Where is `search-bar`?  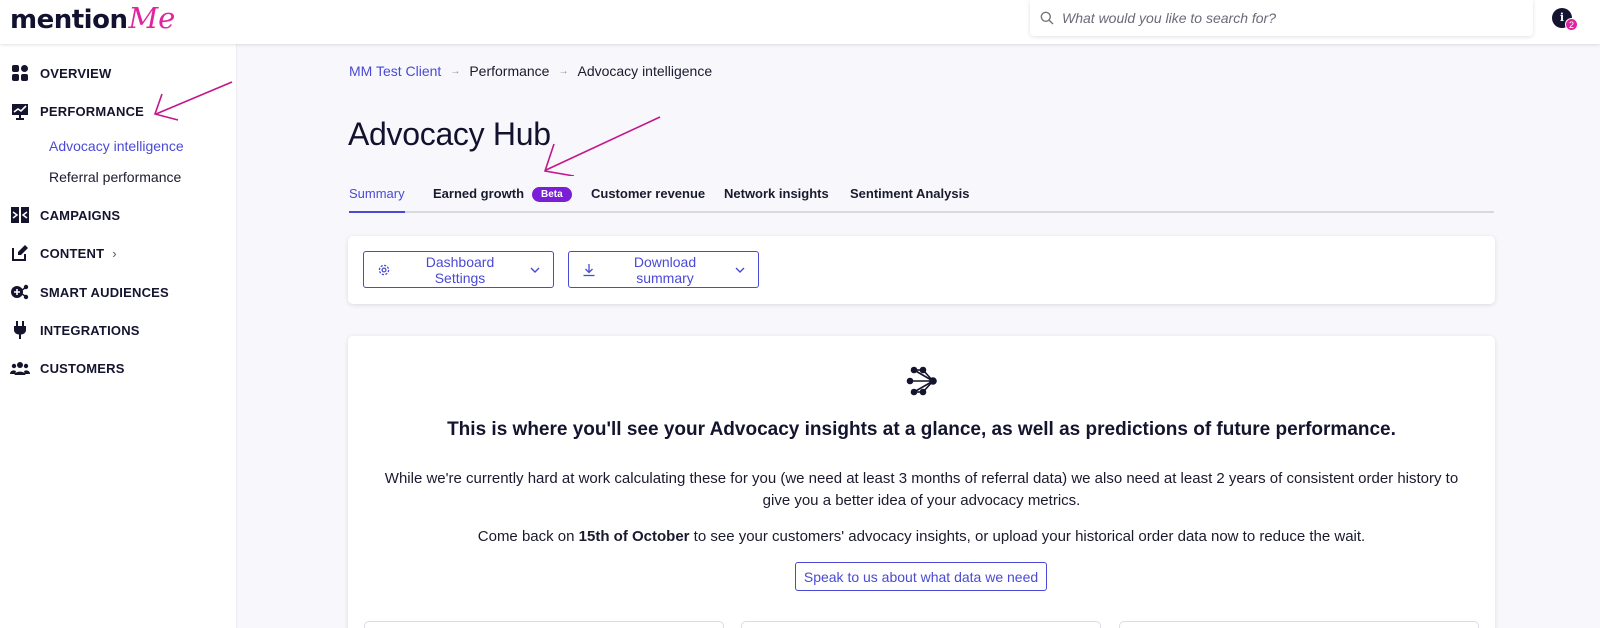 search-bar is located at coordinates (1281, 18).